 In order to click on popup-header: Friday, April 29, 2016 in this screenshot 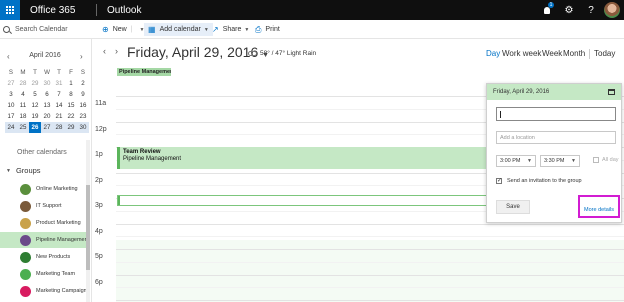, I will do `click(554, 92)`.